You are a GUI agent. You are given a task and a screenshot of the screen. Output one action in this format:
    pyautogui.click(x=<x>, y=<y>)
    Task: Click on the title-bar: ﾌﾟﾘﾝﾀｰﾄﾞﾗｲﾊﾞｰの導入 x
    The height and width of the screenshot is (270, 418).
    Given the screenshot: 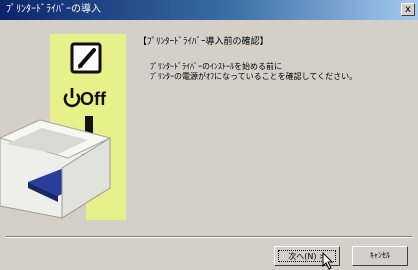 What is the action you would take?
    pyautogui.click(x=209, y=10)
    